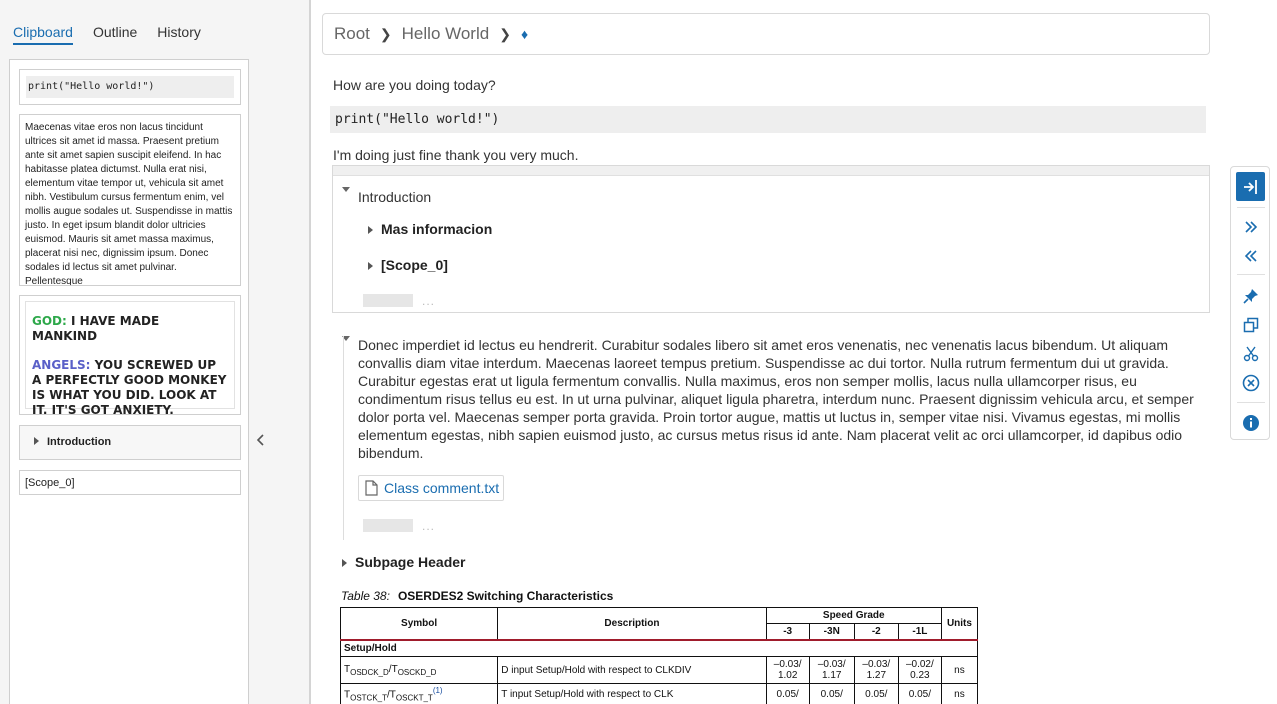 This screenshot has width=1277, height=704. I want to click on collapse-triangle-icon, so click(346, 189).